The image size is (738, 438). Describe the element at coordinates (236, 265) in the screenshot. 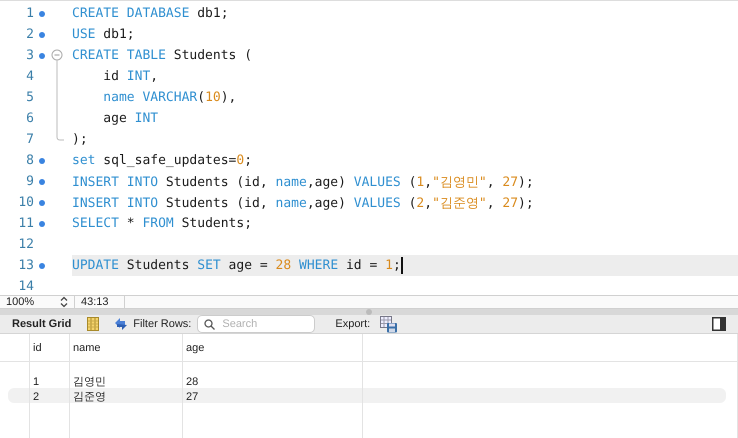

I see `code-line: UPDATE Students SET age = 28 WHERE id = 1;` at that location.